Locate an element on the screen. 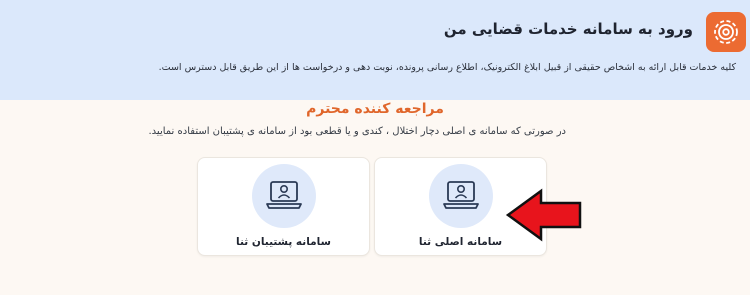 The image size is (750, 295). page-title: ورود به سامانه خدمات قضایی من is located at coordinates (568, 29).